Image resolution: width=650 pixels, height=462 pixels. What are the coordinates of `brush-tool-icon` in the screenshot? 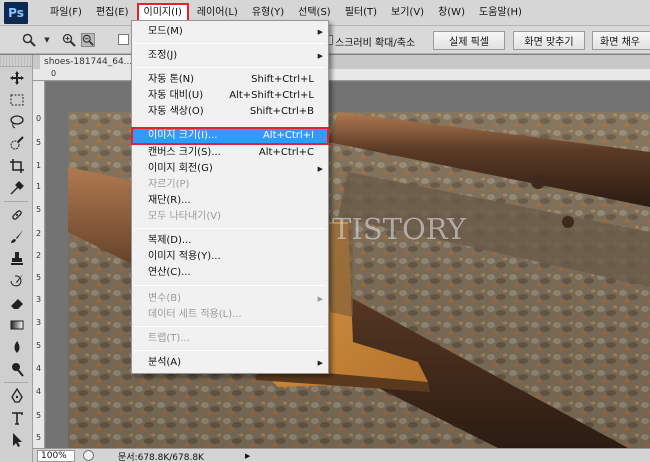 It's located at (16, 237).